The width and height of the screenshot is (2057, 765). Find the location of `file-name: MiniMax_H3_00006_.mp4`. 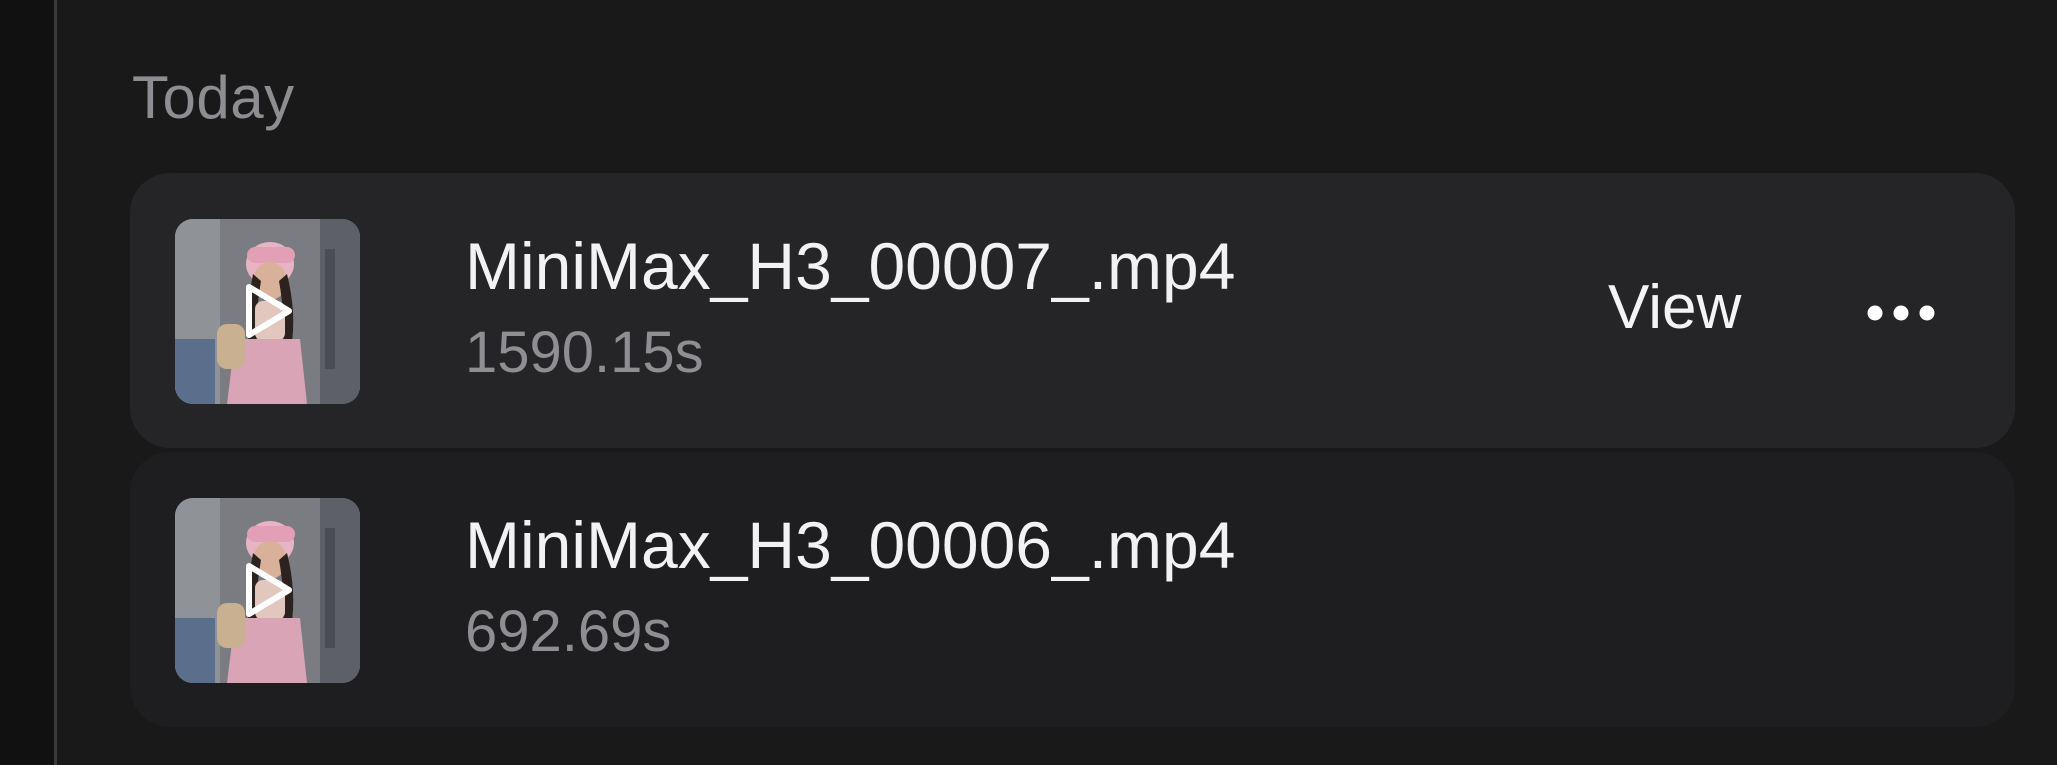

file-name: MiniMax_H3_00006_.mp4 is located at coordinates (850, 545).